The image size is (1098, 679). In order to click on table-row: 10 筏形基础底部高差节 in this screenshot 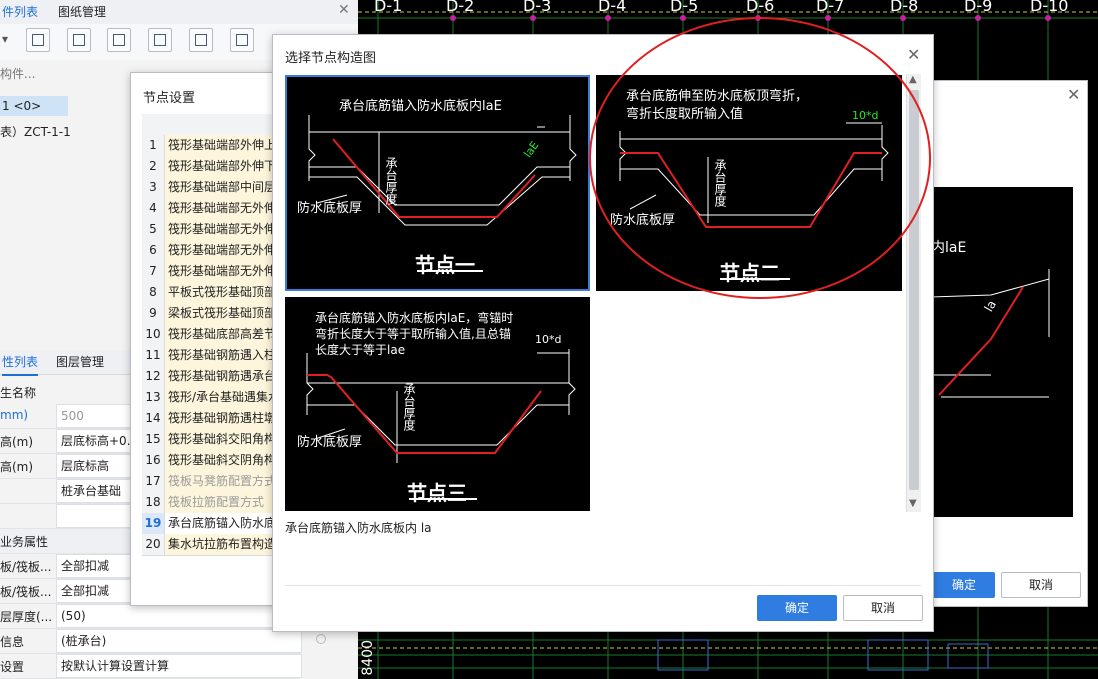, I will do `click(213, 335)`.